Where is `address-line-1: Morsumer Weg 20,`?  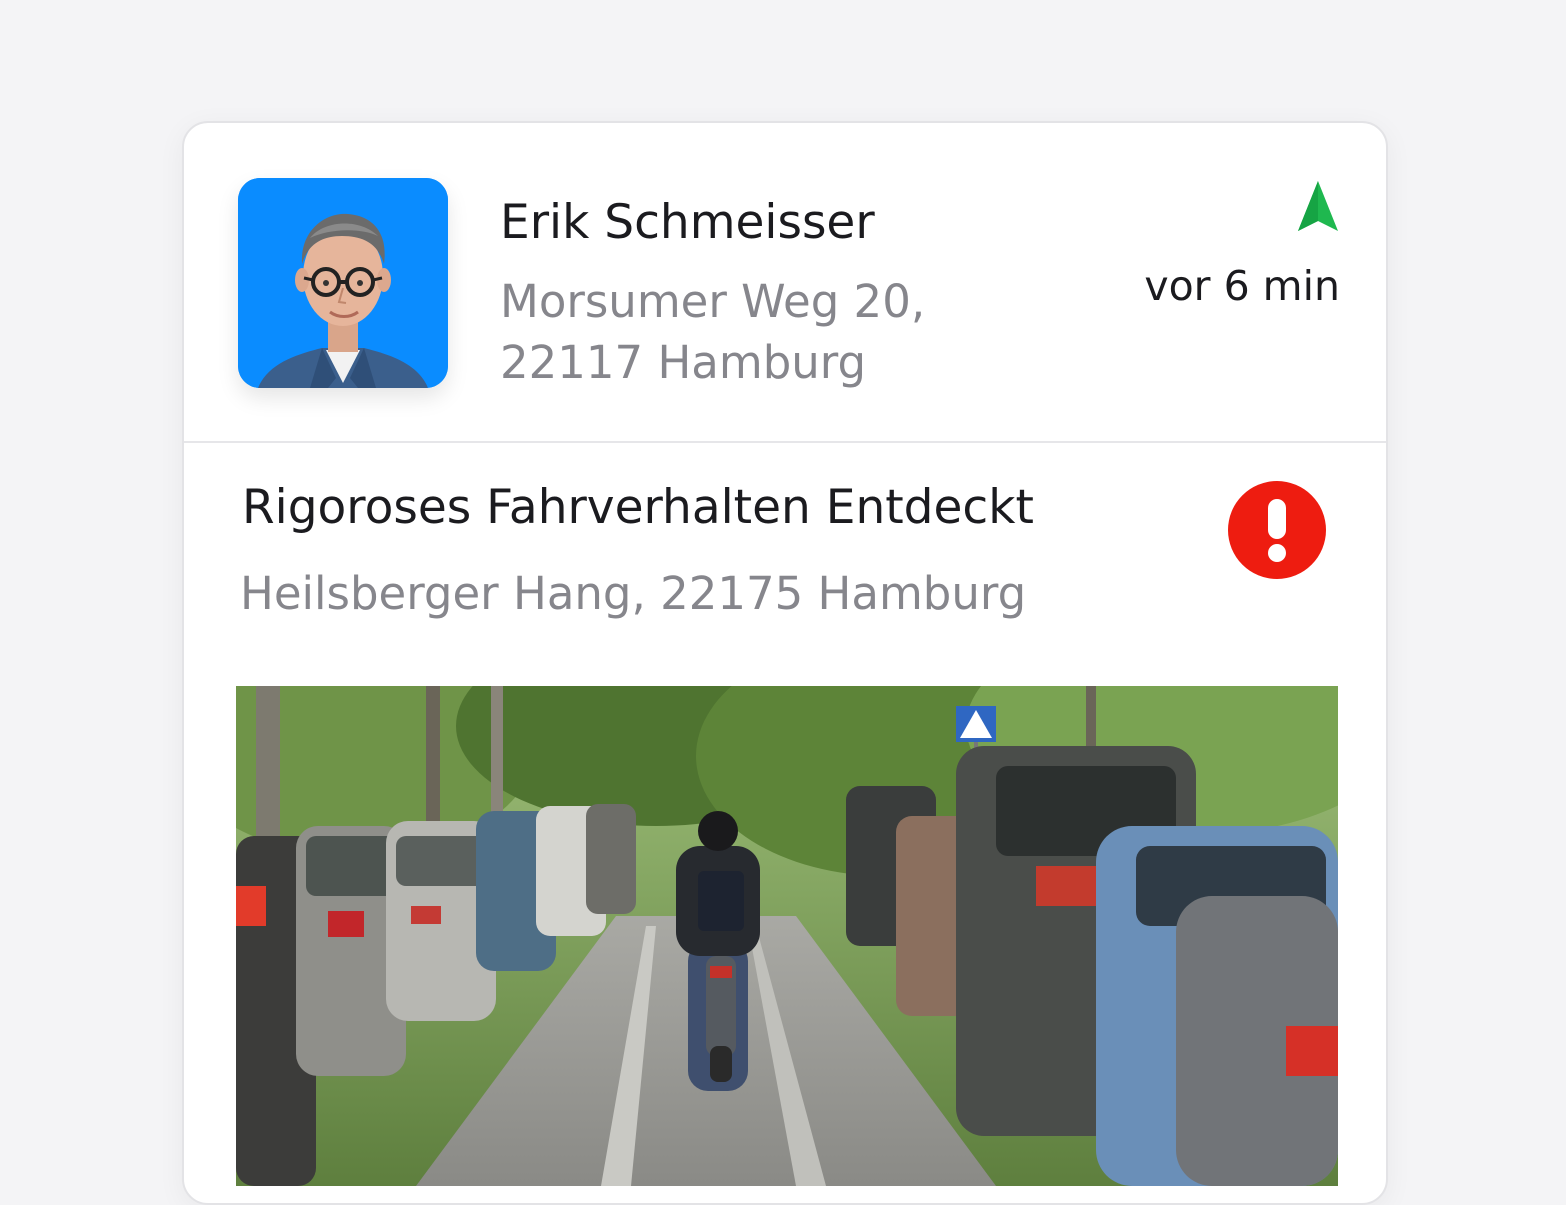 address-line-1: Morsumer Weg 20, is located at coordinates (713, 301).